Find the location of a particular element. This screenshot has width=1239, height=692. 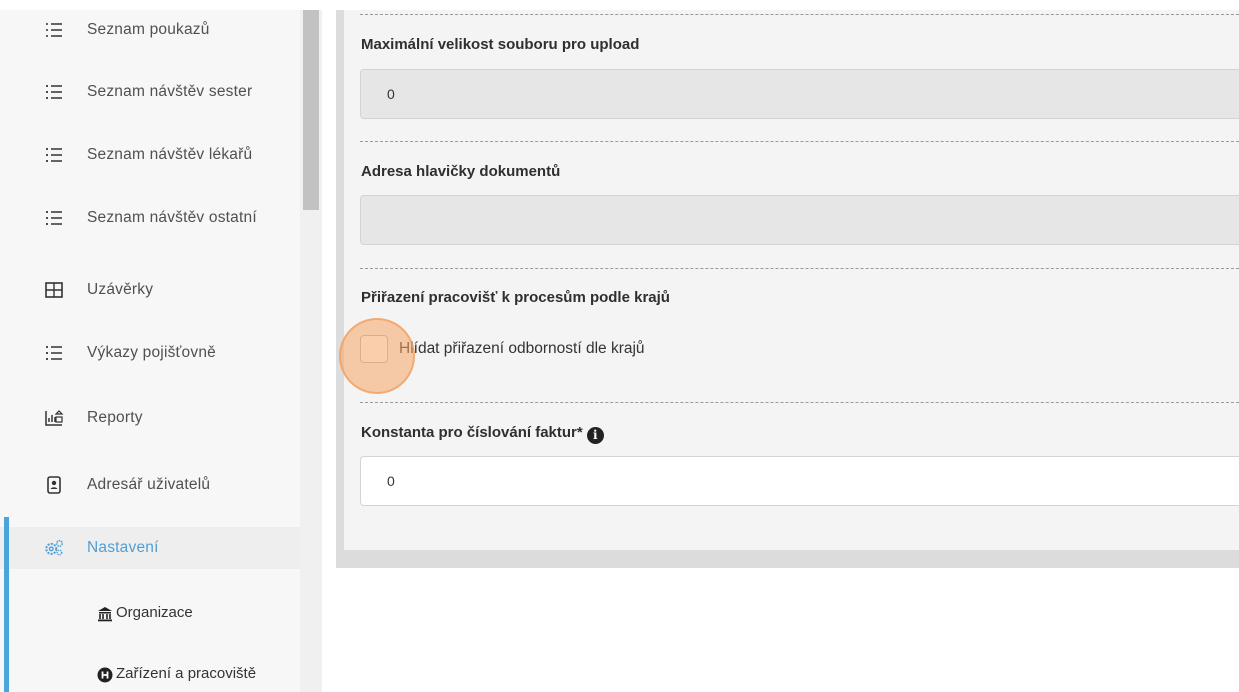

region-check-checkbox is located at coordinates (374, 349).